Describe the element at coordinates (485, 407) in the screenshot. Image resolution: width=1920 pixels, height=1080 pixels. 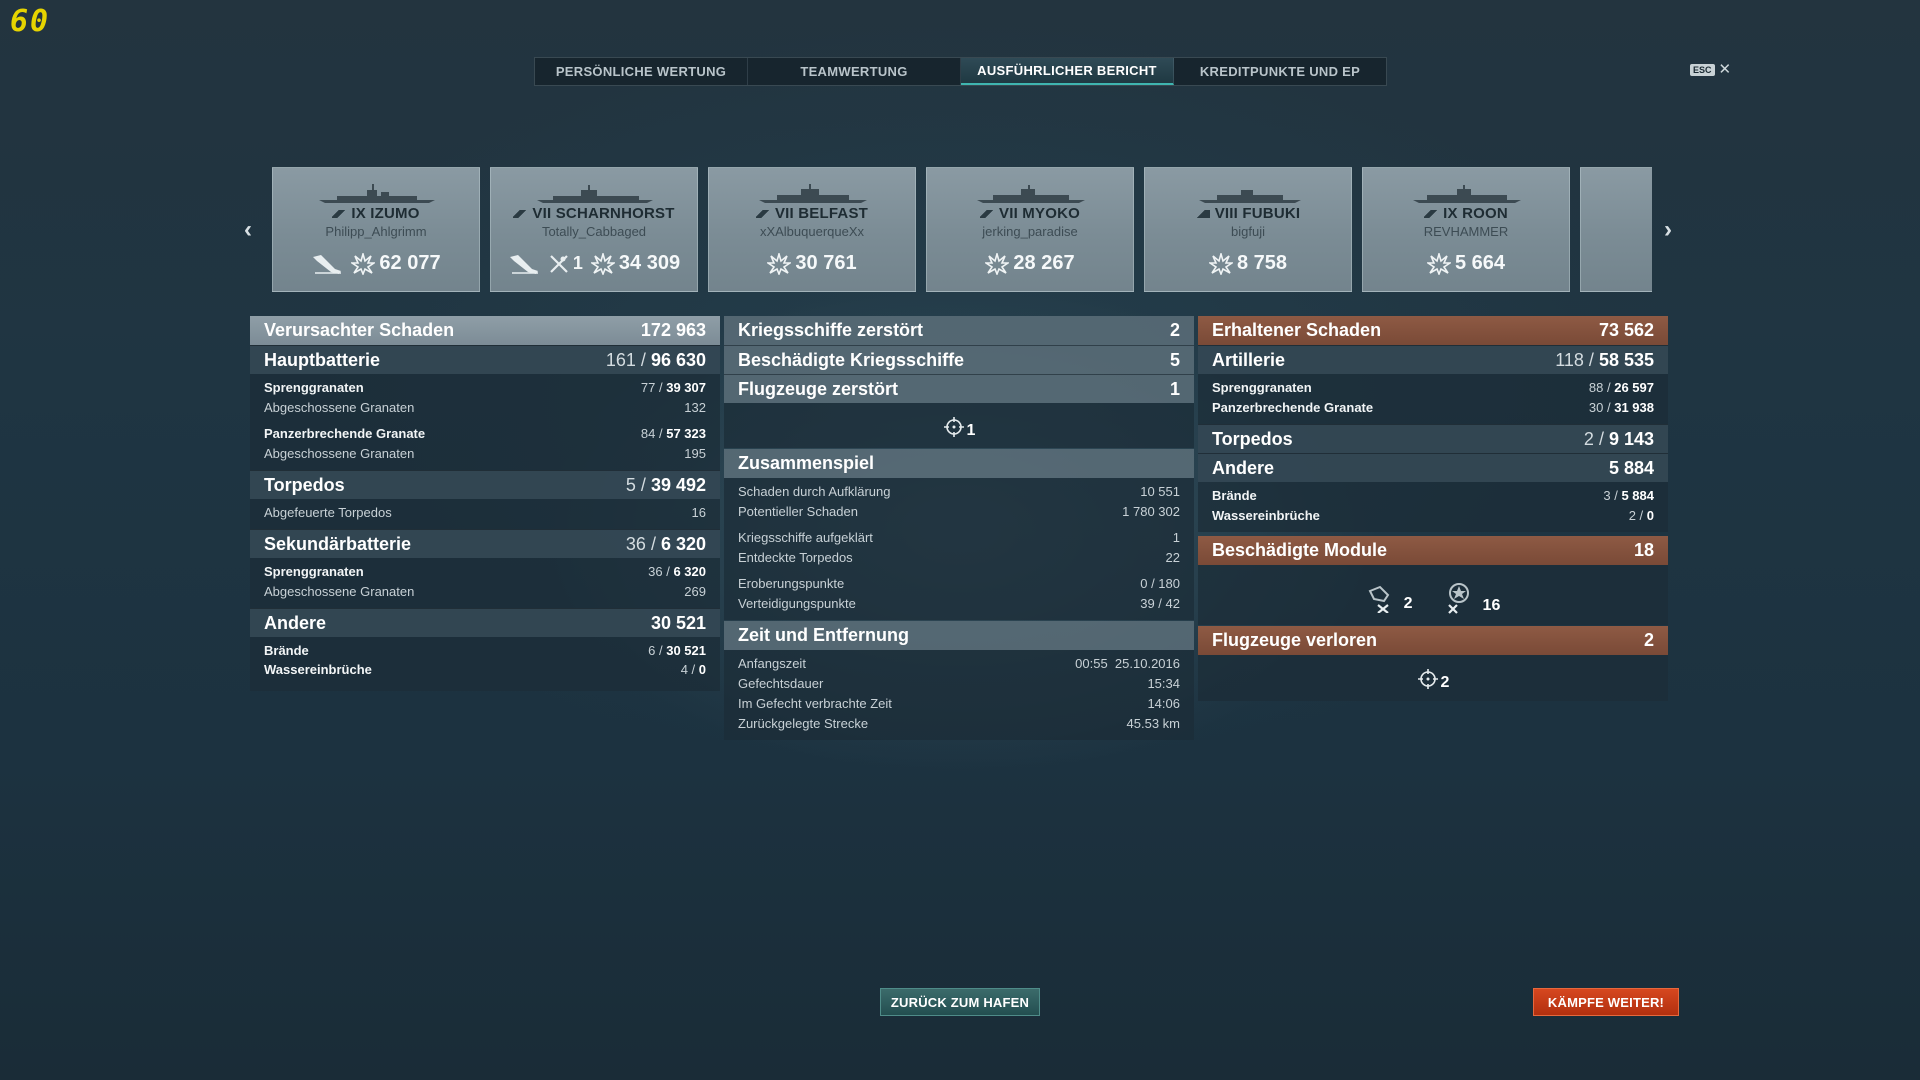
I see `he-fired-row: Abgeschossene Granaten 132` at that location.